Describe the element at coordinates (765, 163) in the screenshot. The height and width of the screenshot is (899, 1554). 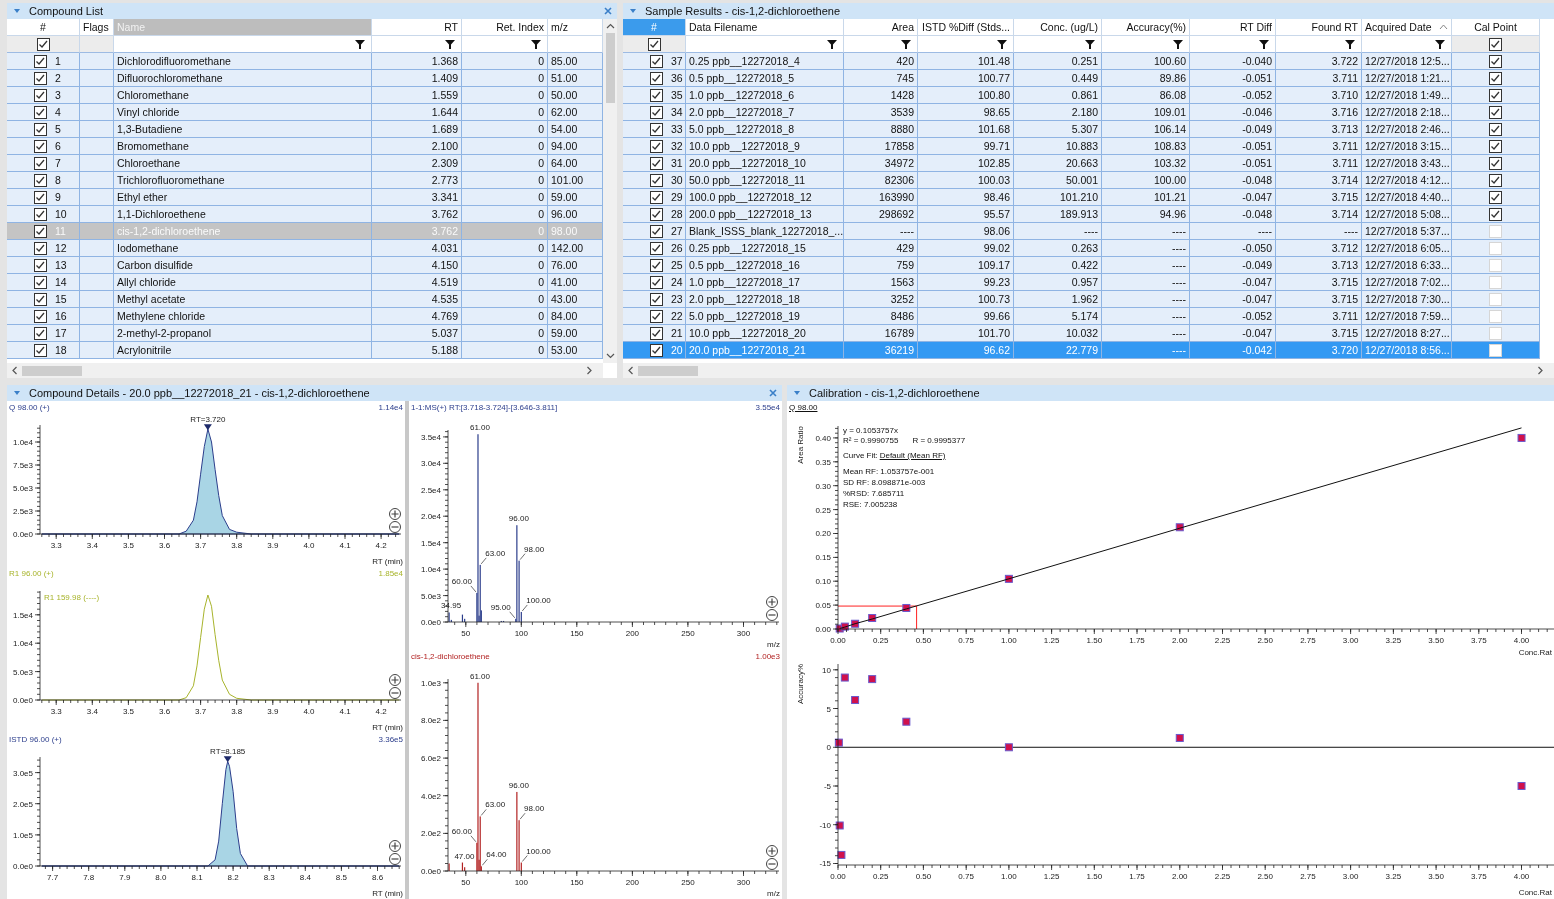
I see `table-cell: 20.0 ppb__12272018_10` at that location.